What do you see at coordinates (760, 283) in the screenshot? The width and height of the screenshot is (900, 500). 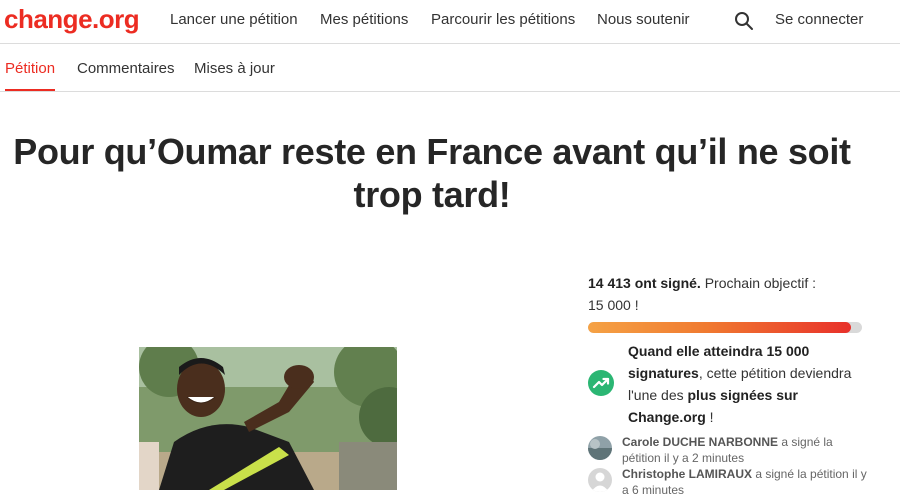 I see `next-goal-label: Prochain objectif :` at bounding box center [760, 283].